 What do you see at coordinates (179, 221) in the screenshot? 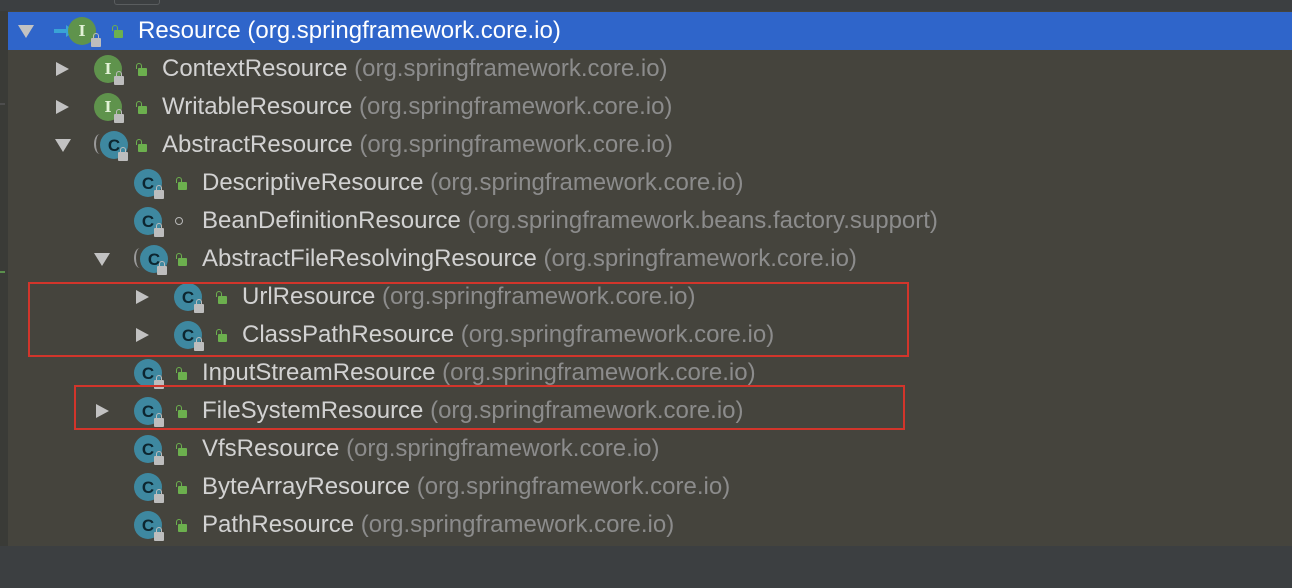
I see `package-visibility-icon` at bounding box center [179, 221].